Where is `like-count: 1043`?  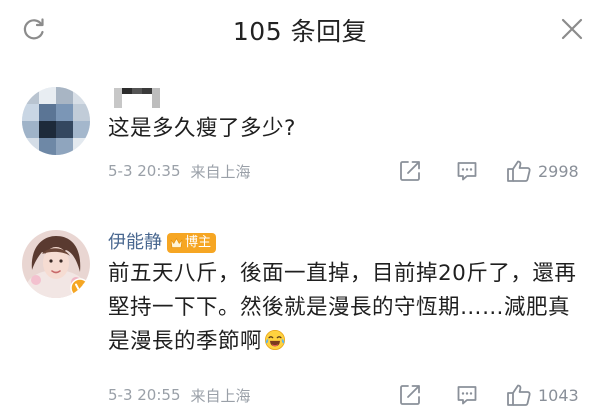 like-count: 1043 is located at coordinates (558, 395).